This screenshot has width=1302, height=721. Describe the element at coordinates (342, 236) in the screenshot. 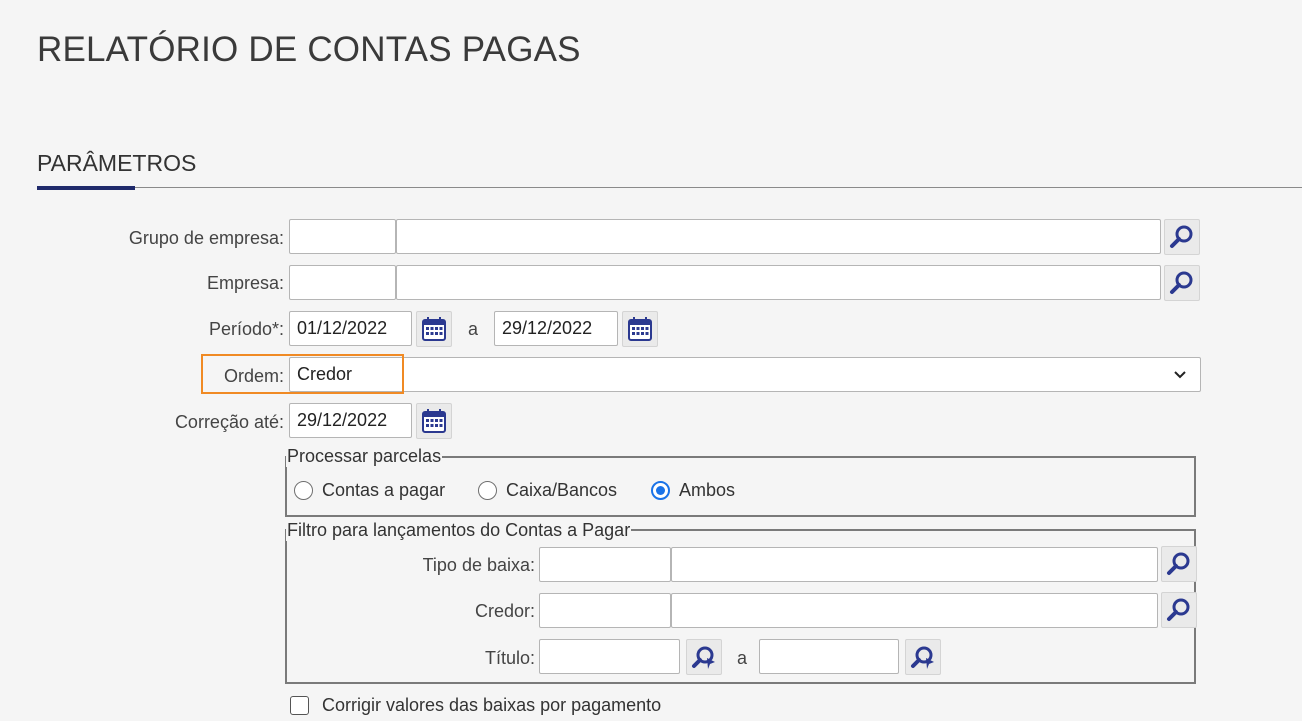

I see `grupo-empresa-code-input` at that location.